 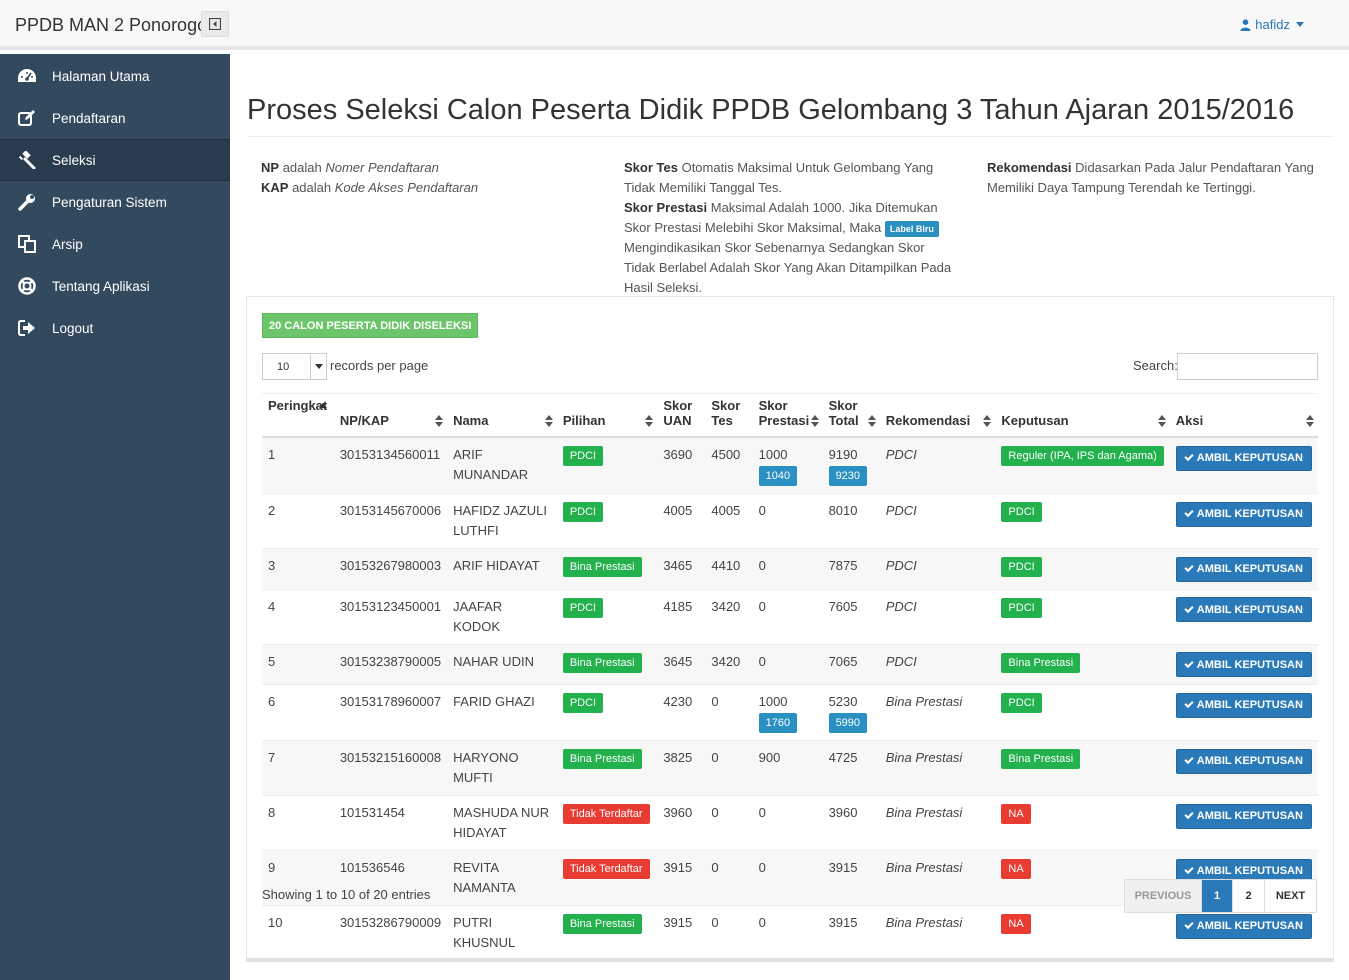 What do you see at coordinates (1016, 924) in the screenshot?
I see `keputusan-badge: NA` at bounding box center [1016, 924].